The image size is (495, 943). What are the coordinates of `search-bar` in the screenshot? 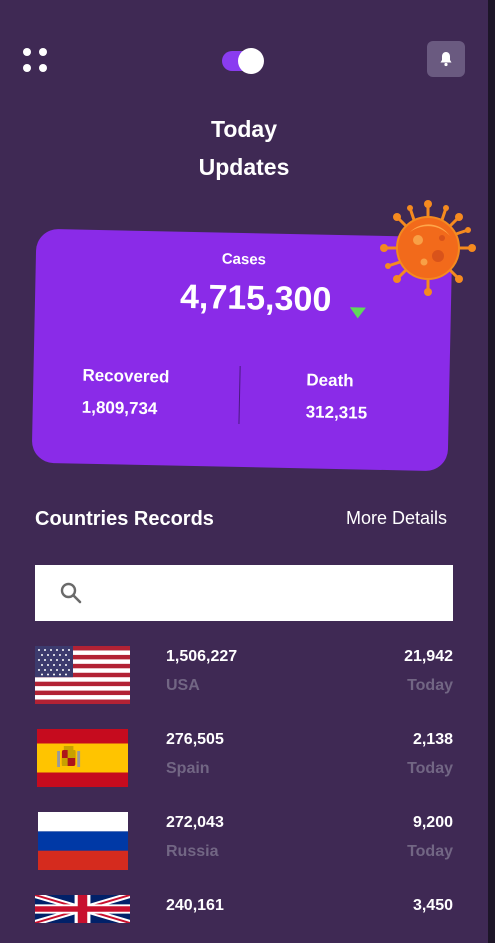 It's located at (244, 593).